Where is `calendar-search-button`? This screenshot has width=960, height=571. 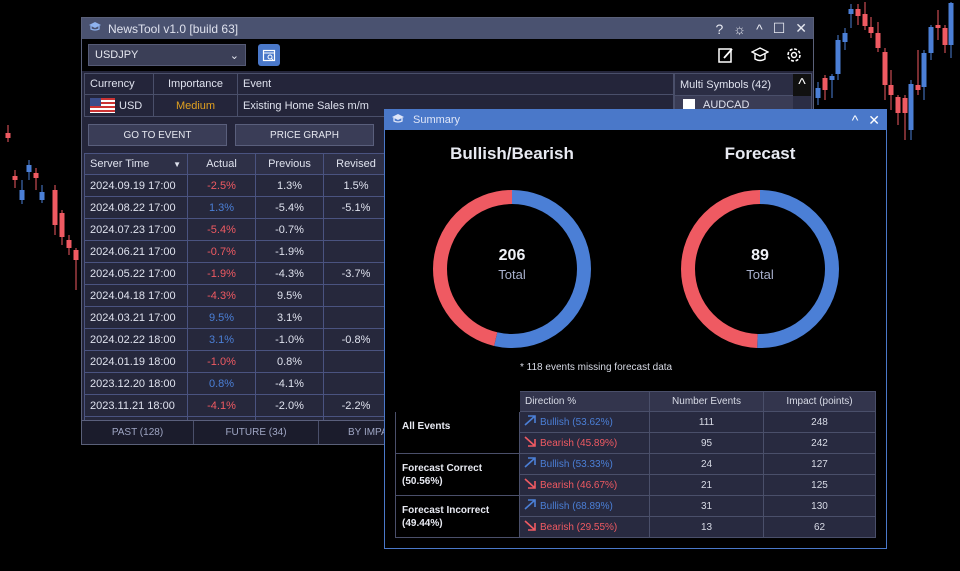 calendar-search-button is located at coordinates (269, 55).